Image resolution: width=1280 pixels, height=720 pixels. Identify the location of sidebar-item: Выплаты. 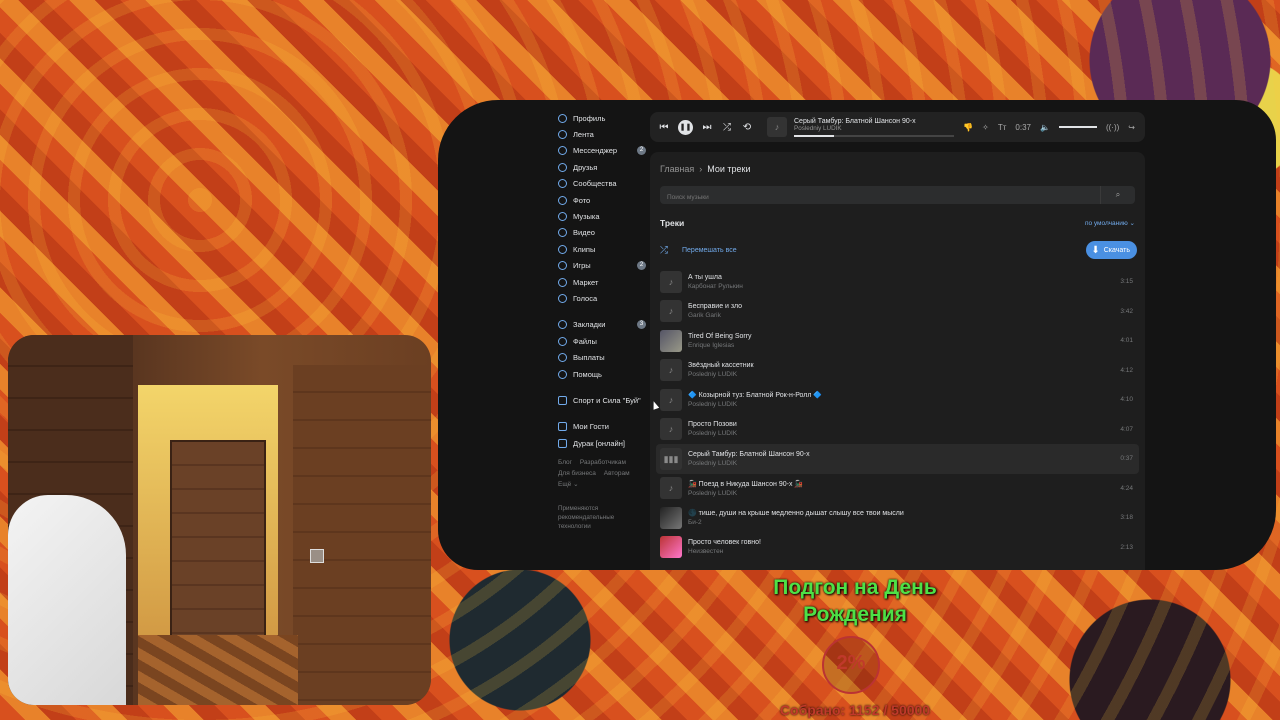
(602, 357).